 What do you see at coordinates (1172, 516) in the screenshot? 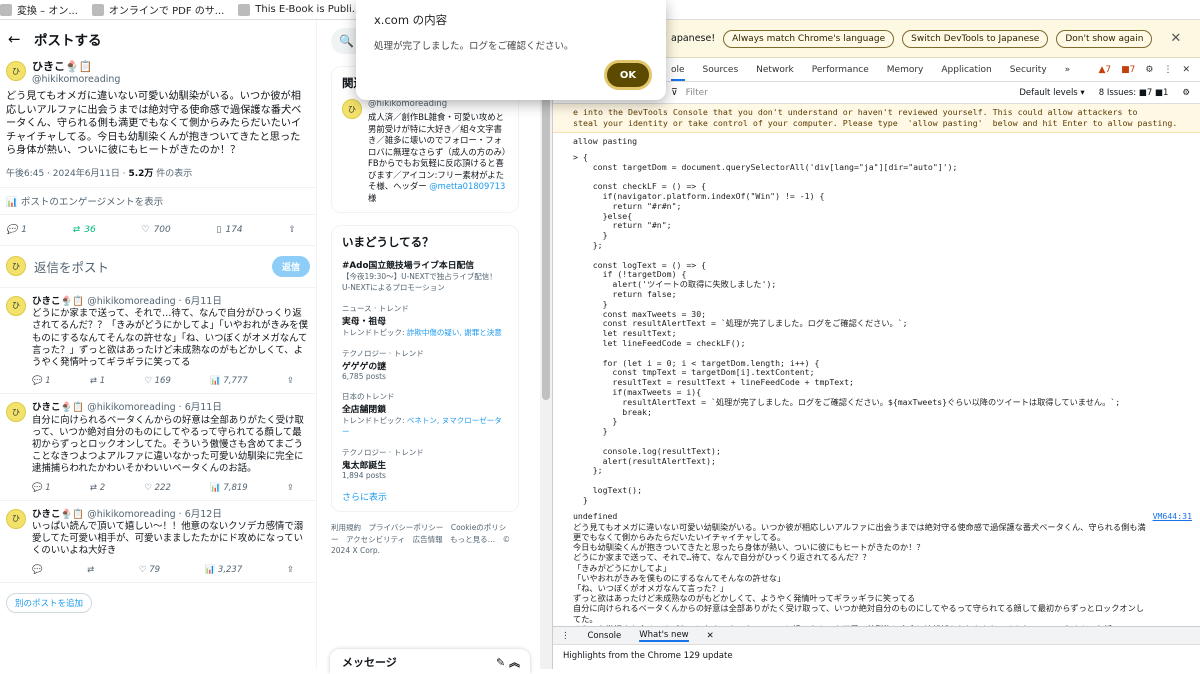
I see `source-link: VM644:31` at bounding box center [1172, 516].